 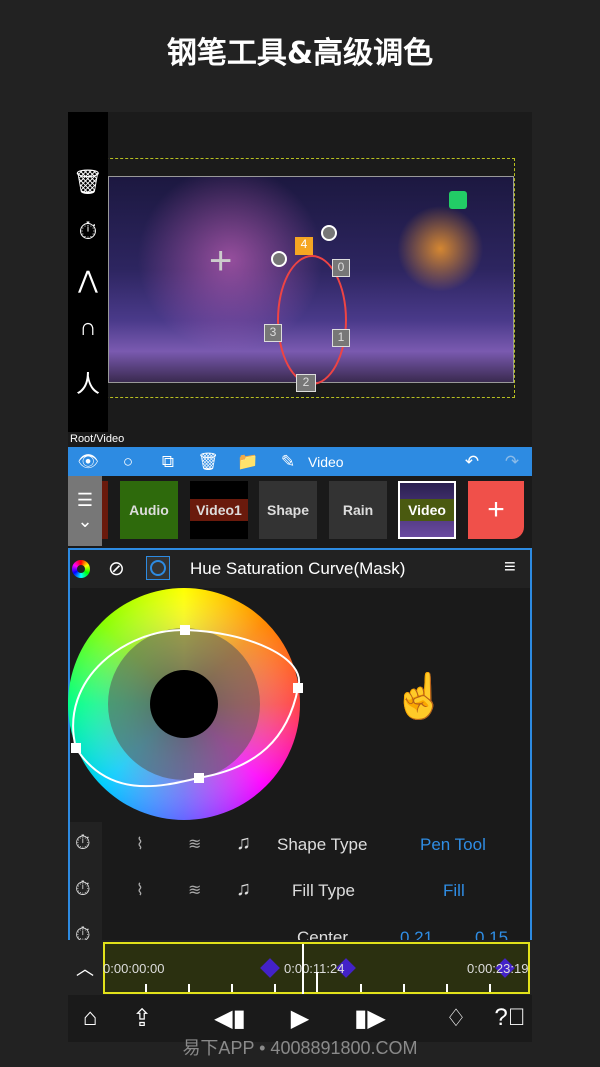 I want to click on previous-frame-icon: ◀▮, so click(x=230, y=1018).